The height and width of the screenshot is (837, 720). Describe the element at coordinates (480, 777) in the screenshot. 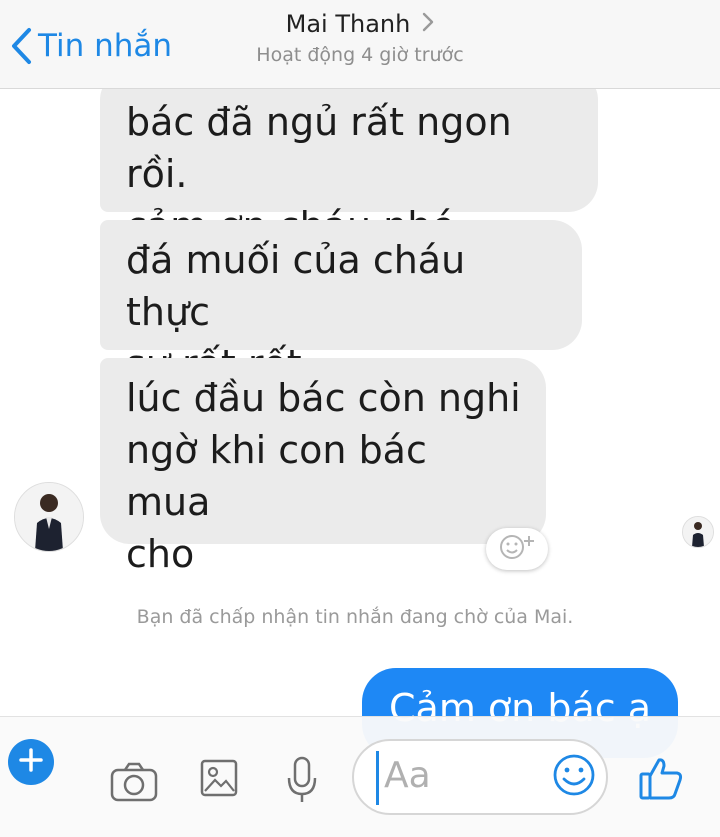

I see `message-input: Aa` at that location.